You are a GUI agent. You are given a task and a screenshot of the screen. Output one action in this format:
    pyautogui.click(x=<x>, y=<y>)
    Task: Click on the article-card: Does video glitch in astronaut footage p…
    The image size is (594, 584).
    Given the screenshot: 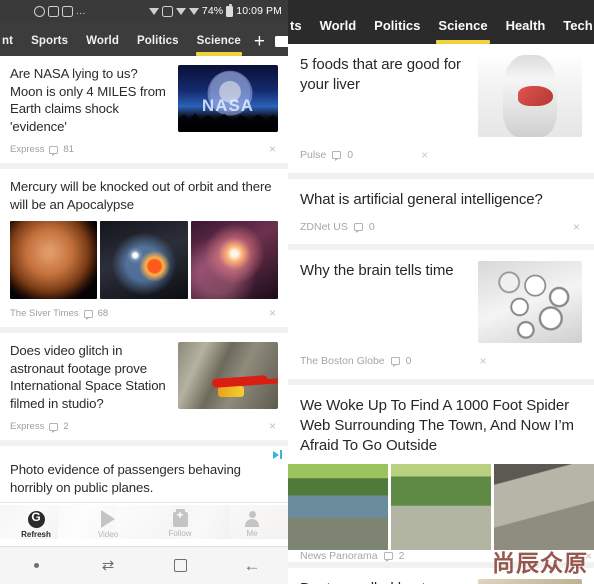 What is the action you would take?
    pyautogui.click(x=144, y=386)
    